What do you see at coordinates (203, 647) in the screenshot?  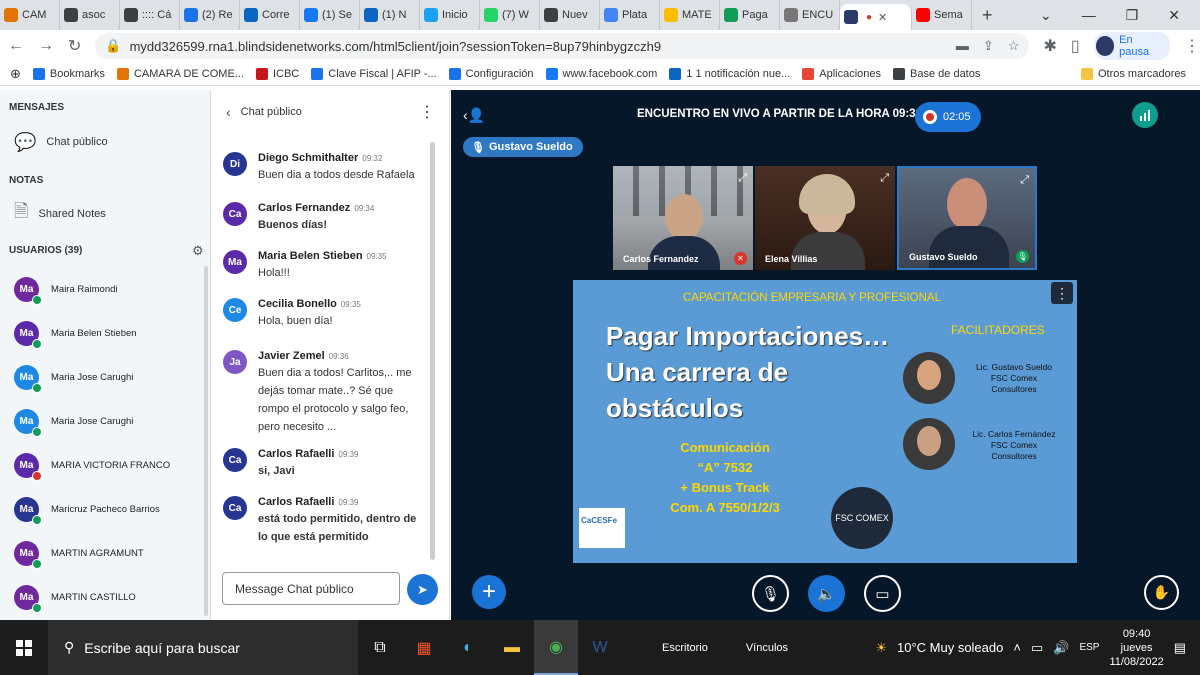 I see `taskbar-search: ⚲ Escribe aquí para buscar` at bounding box center [203, 647].